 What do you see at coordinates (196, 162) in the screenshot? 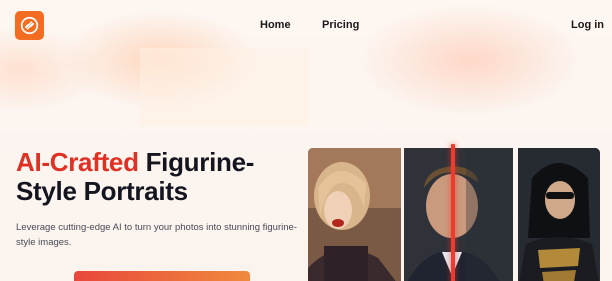
I see `hero-title-part1: Figurine-` at bounding box center [196, 162].